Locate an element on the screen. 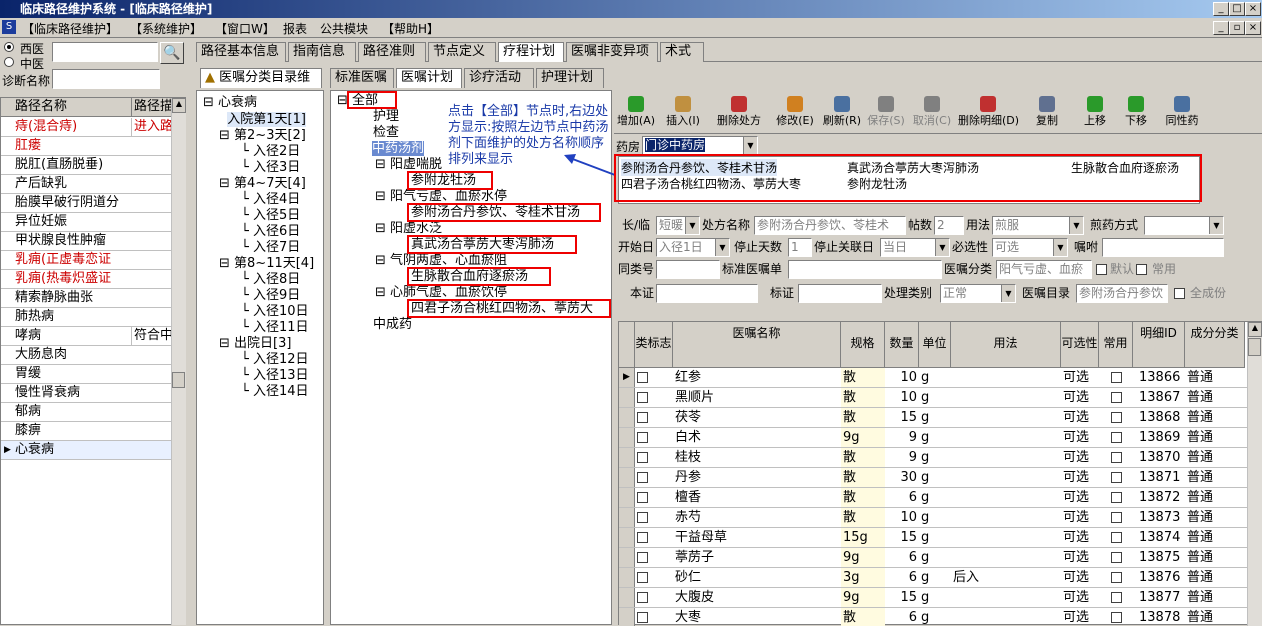  maximize-button: □ is located at coordinates (1237, 9).